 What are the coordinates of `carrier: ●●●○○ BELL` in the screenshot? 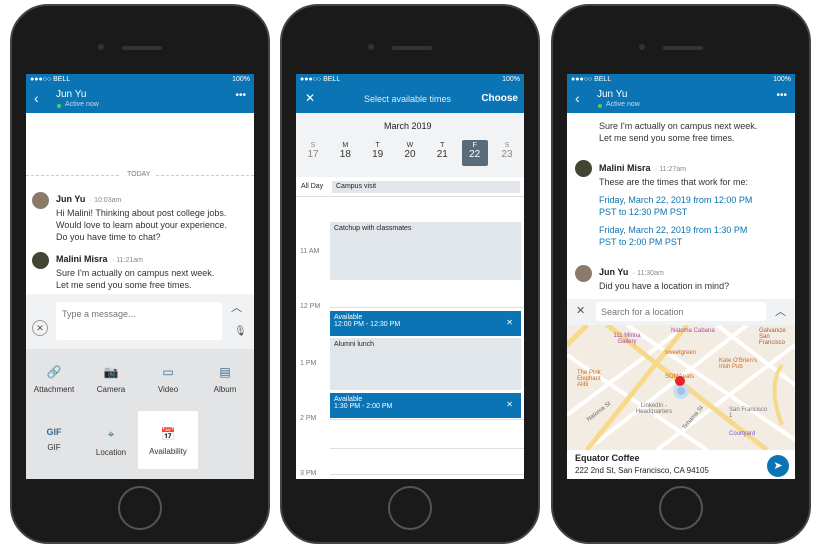 It's located at (320, 79).